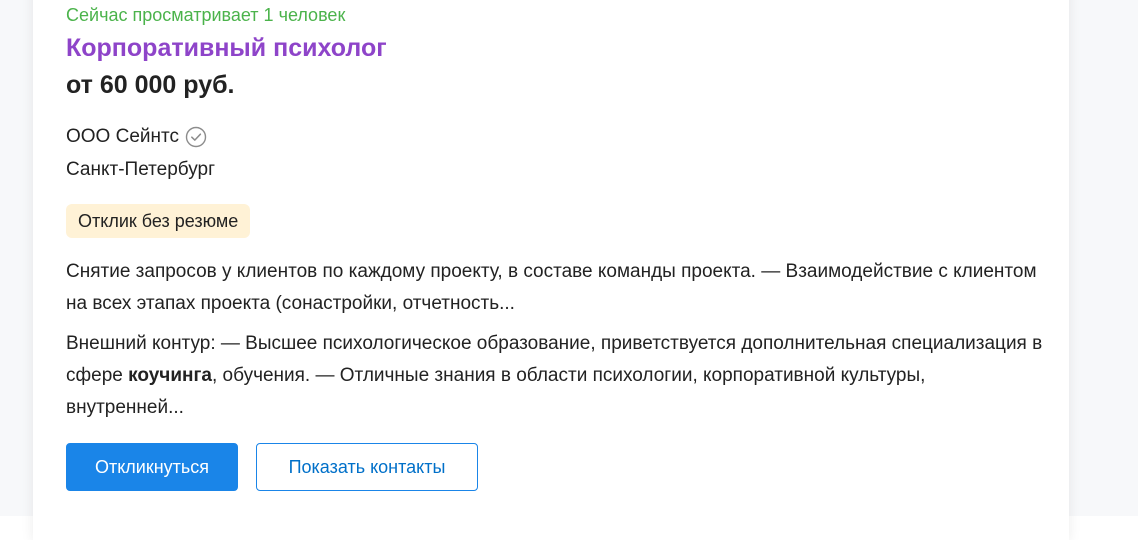 This screenshot has width=1138, height=540. I want to click on check-circle-icon, so click(196, 137).